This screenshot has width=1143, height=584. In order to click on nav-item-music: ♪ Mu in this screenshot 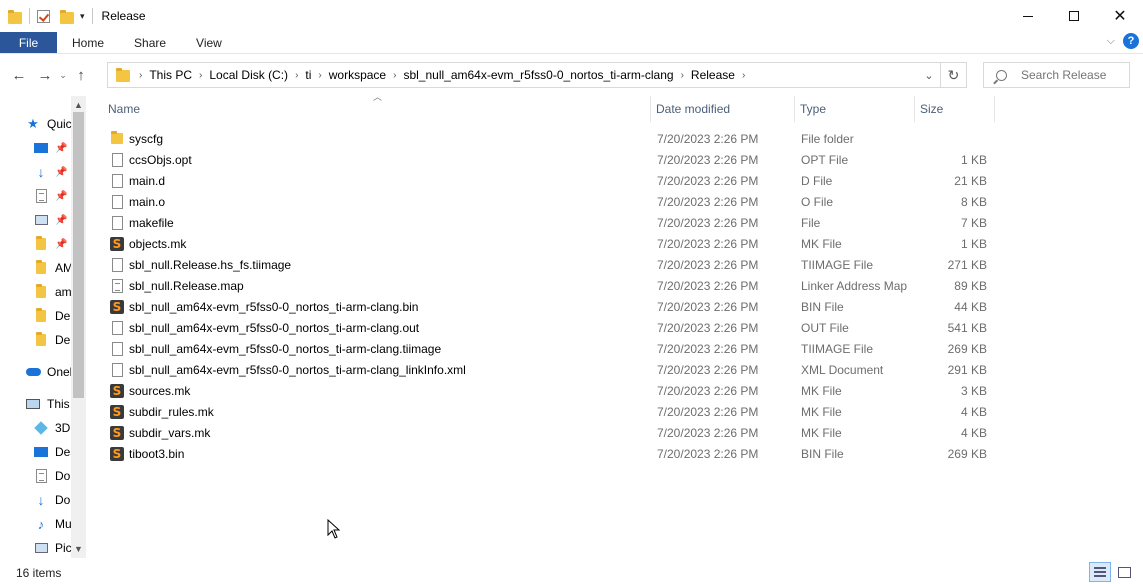, I will do `click(52, 524)`.